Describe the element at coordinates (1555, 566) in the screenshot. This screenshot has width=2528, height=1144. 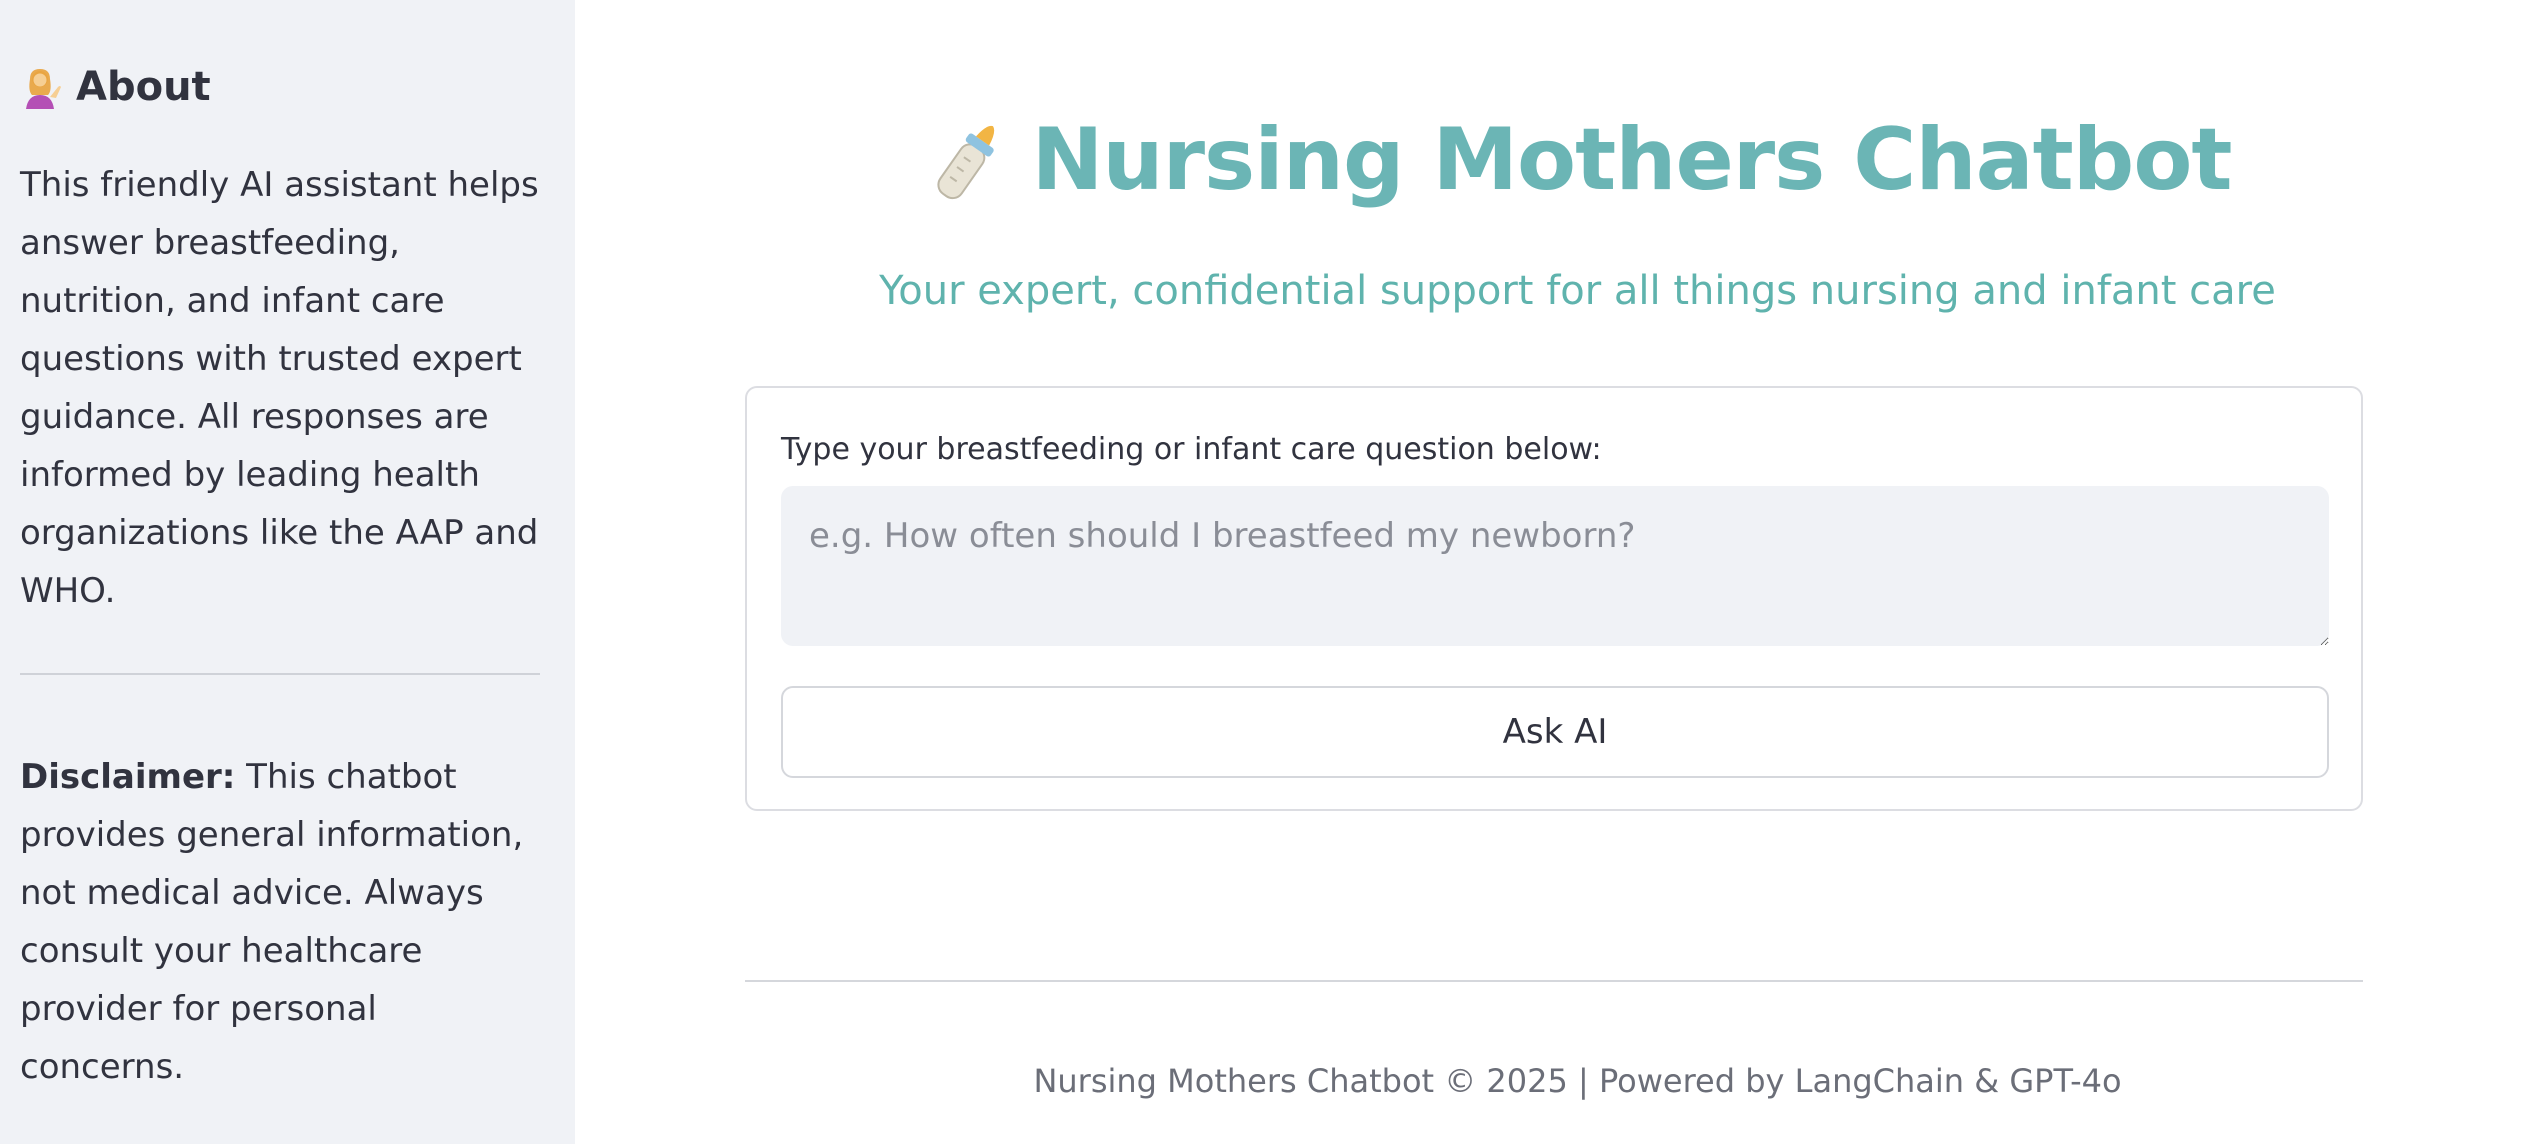
I see `question-input` at that location.